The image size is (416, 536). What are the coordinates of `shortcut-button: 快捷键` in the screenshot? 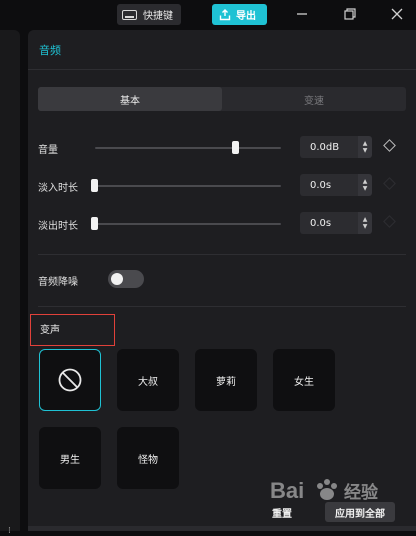 It's located at (149, 14).